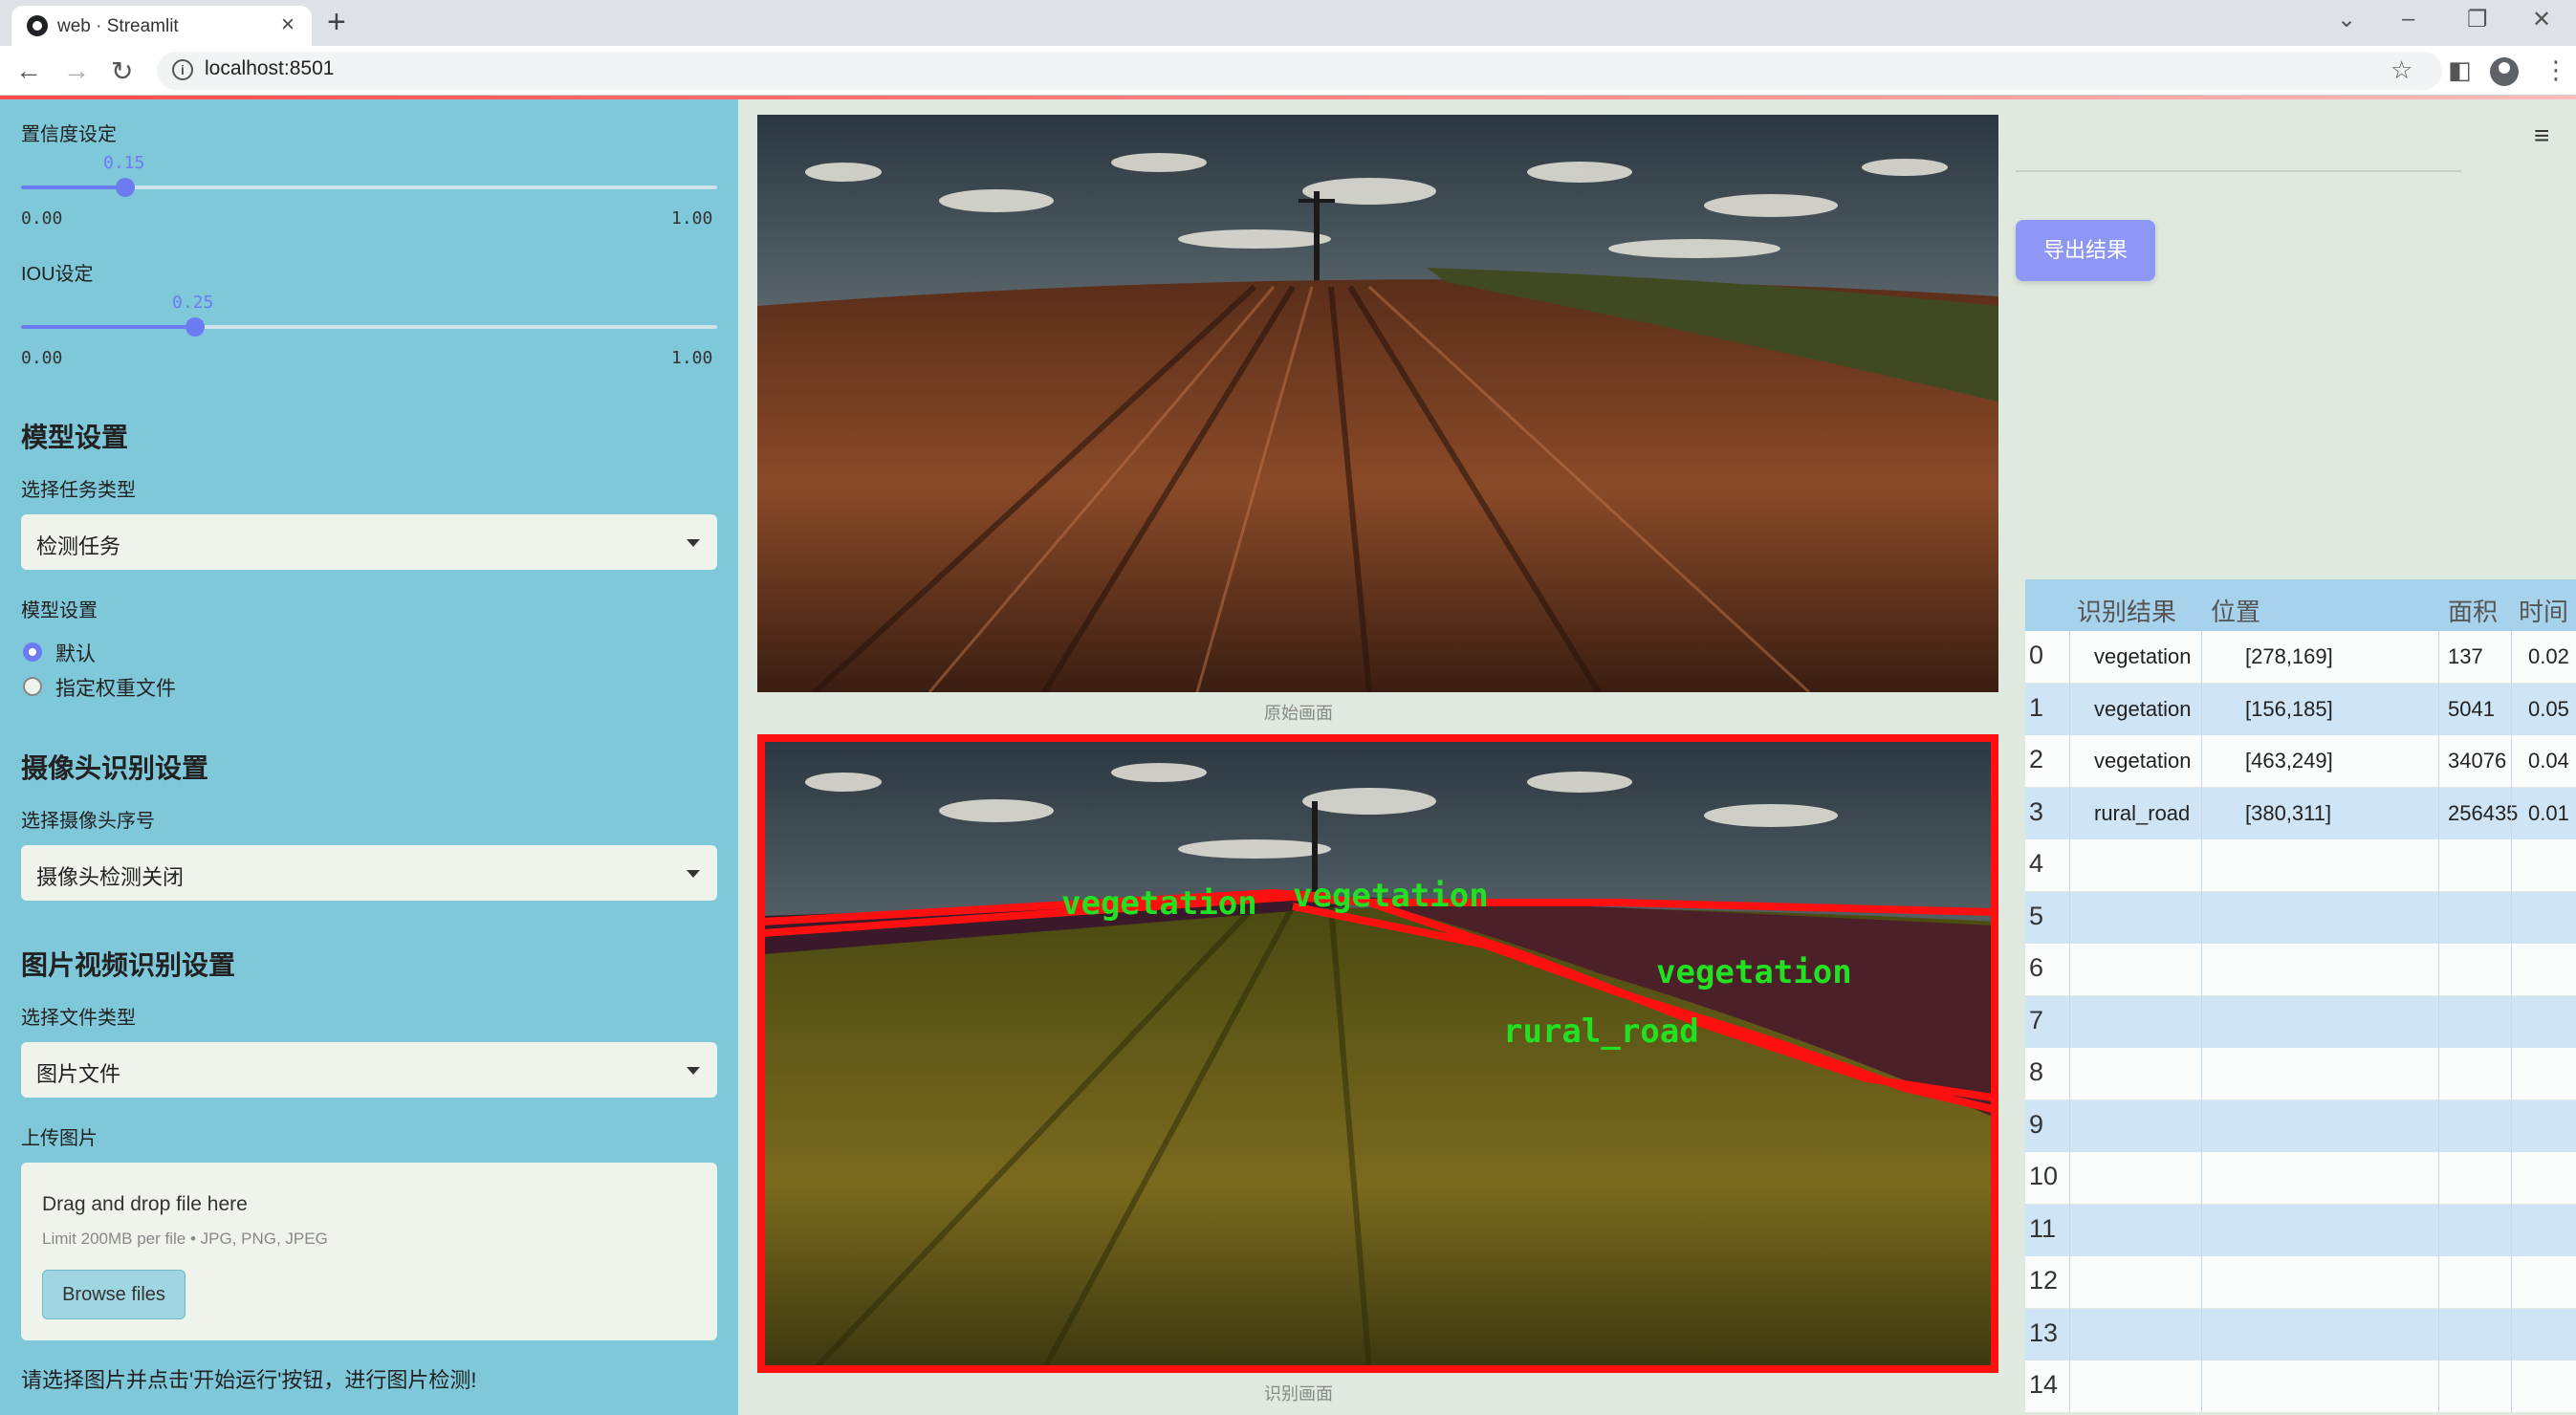 The image size is (2576, 1415). What do you see at coordinates (2300, 1230) in the screenshot?
I see `table-row: 11` at bounding box center [2300, 1230].